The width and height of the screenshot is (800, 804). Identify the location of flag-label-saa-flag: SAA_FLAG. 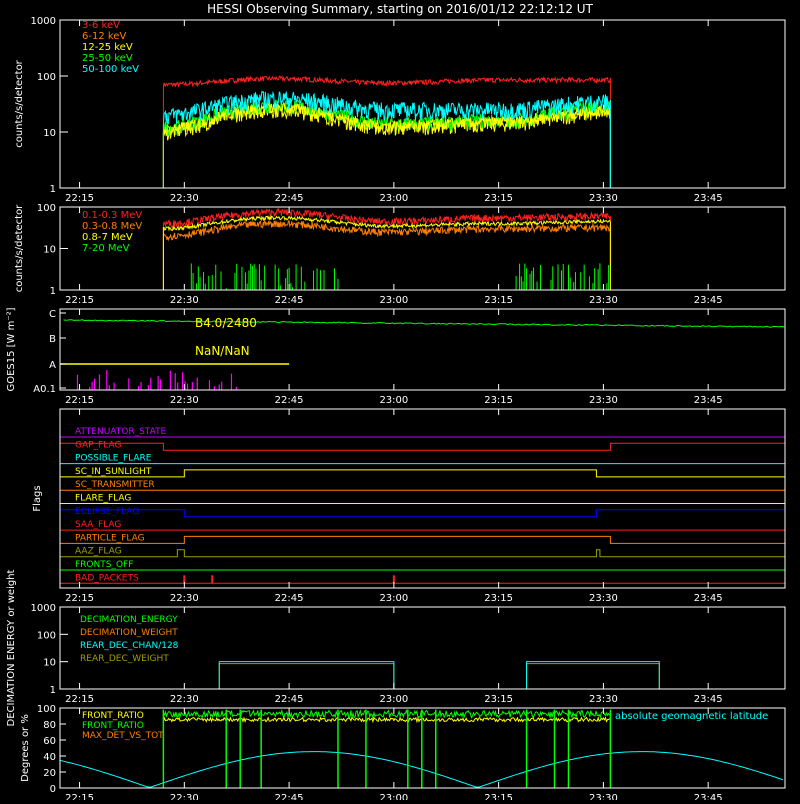
(98, 525).